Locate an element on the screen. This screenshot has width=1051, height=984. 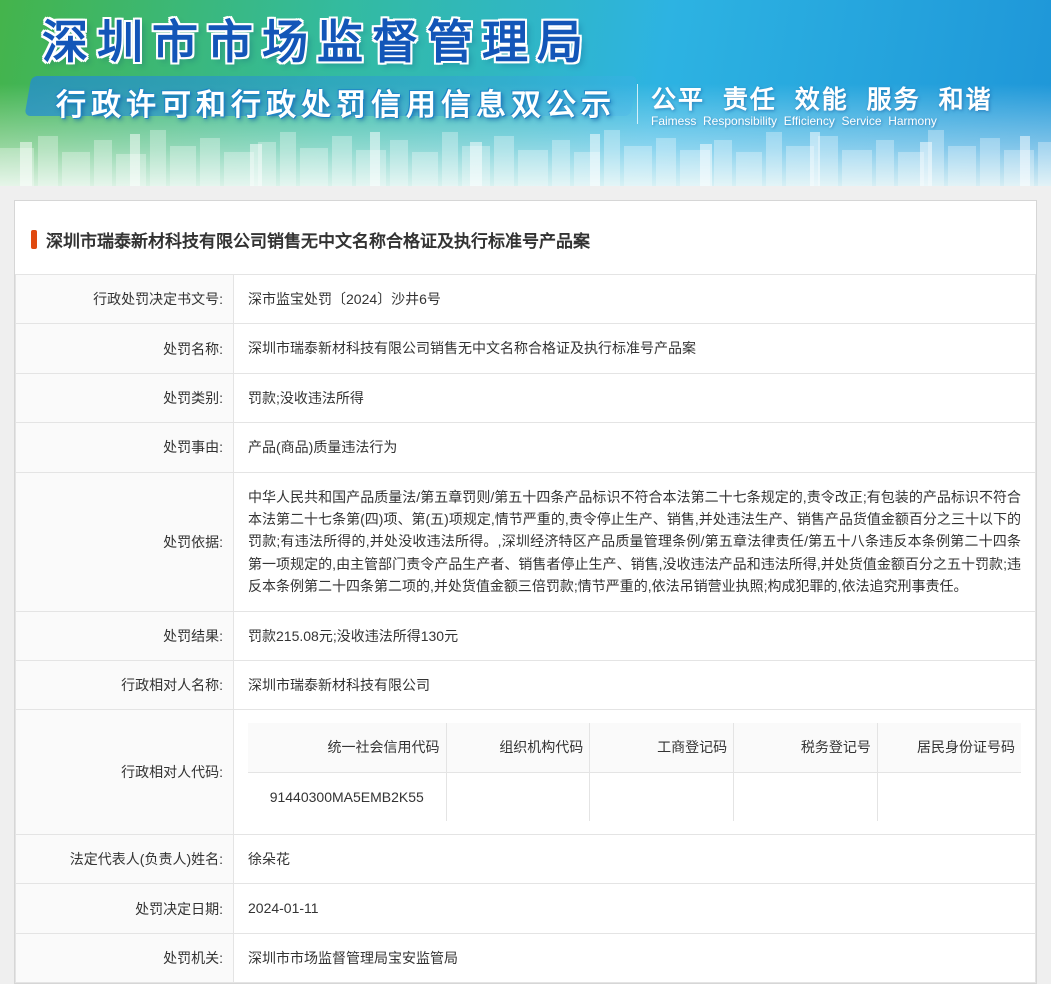
table-row: 处罚结果: 罚款215.08元;没收违法所得130元 is located at coordinates (525, 635).